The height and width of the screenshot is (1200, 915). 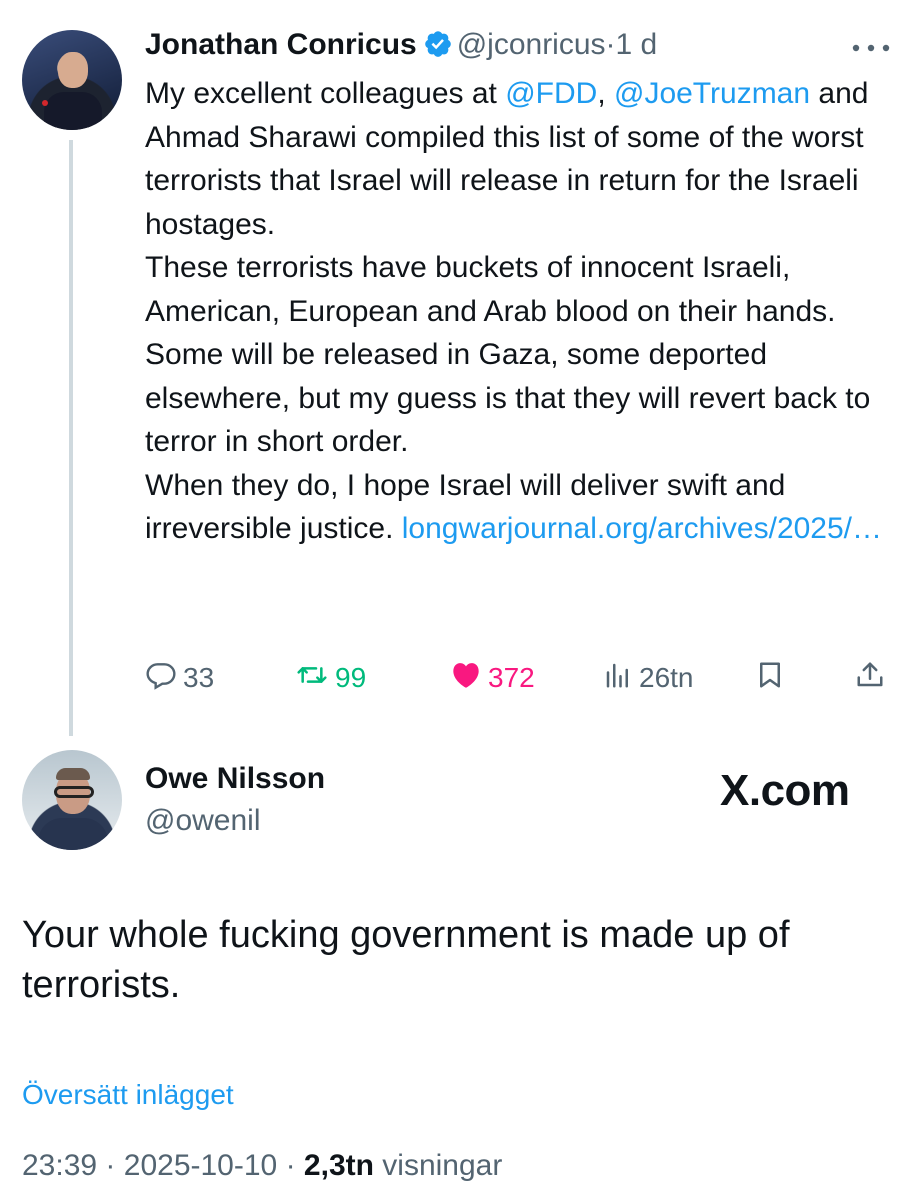 What do you see at coordinates (551, 93) in the screenshot?
I see `tweet-link: @FDD` at bounding box center [551, 93].